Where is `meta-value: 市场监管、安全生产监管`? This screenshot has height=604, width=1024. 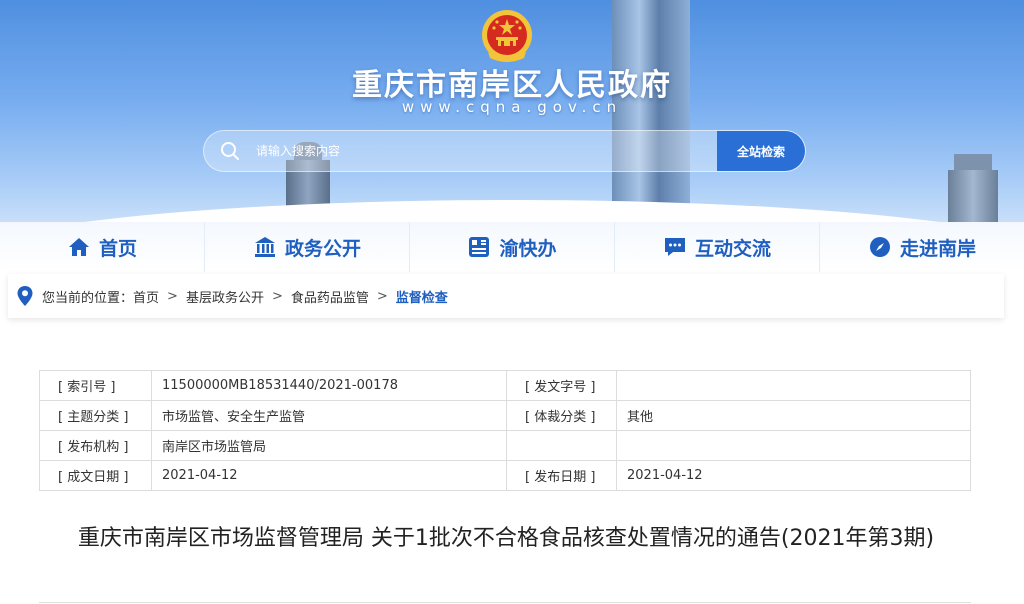 meta-value: 市场监管、安全生产监管 is located at coordinates (329, 415).